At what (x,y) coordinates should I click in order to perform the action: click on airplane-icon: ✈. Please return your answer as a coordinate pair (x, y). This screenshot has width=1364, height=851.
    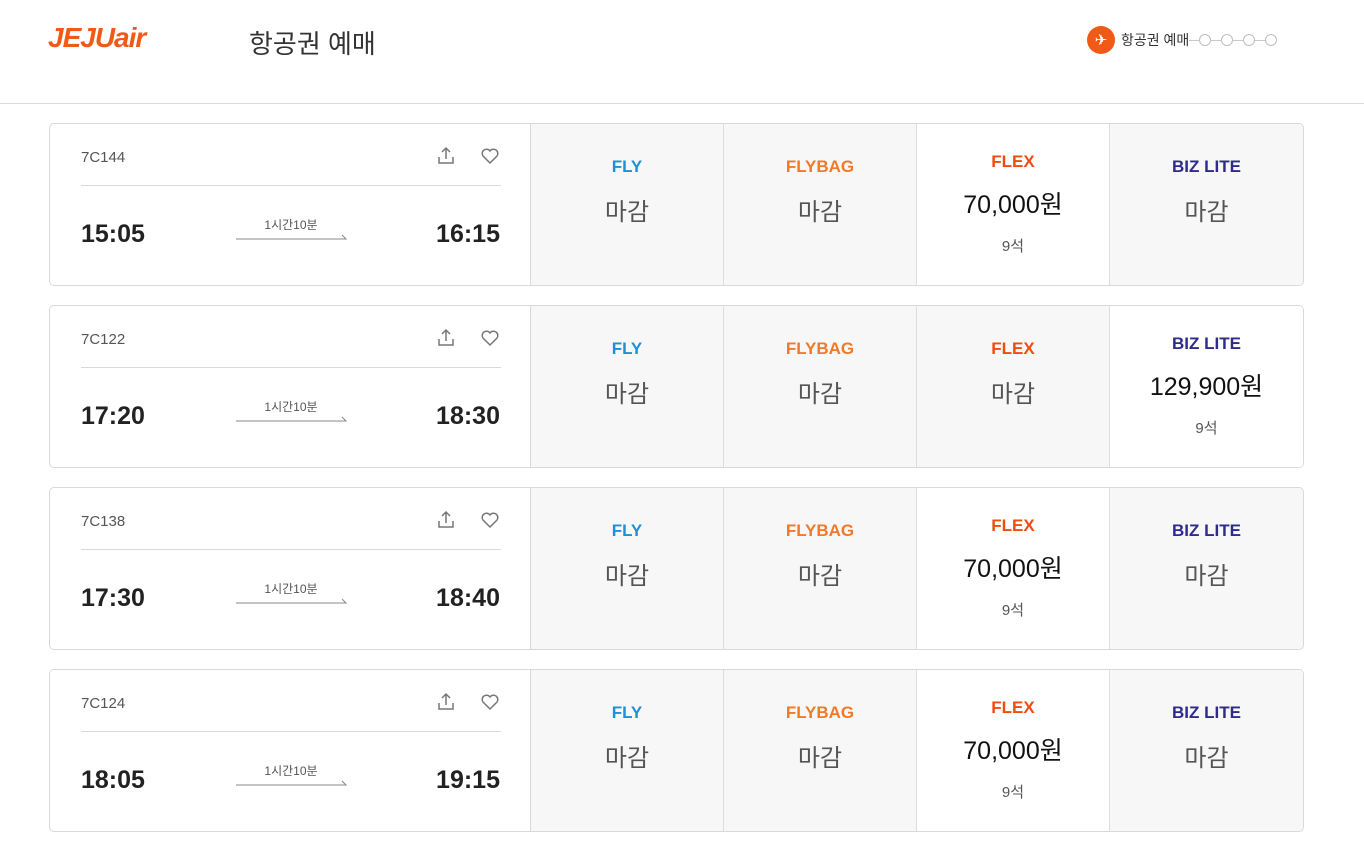
    Looking at the image, I should click on (1101, 40).